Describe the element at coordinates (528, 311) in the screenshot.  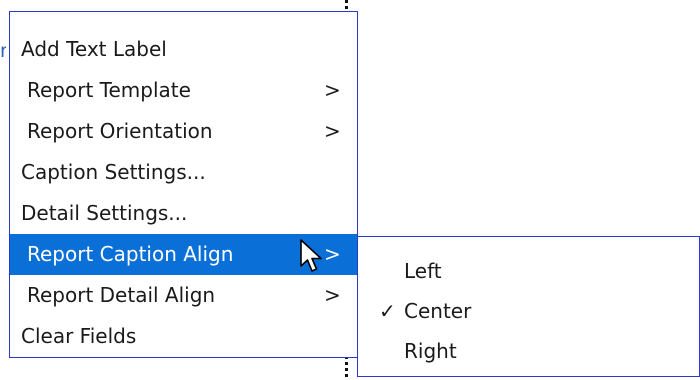
I see `submenu-item-center: ✓ Center` at that location.